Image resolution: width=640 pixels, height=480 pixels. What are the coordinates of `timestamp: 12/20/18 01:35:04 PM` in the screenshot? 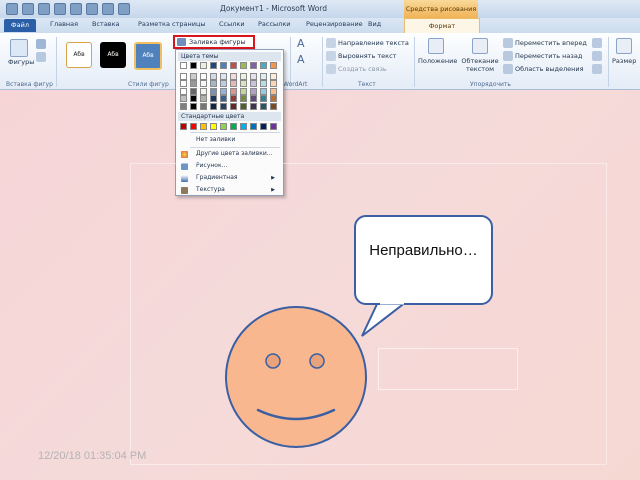 It's located at (92, 456).